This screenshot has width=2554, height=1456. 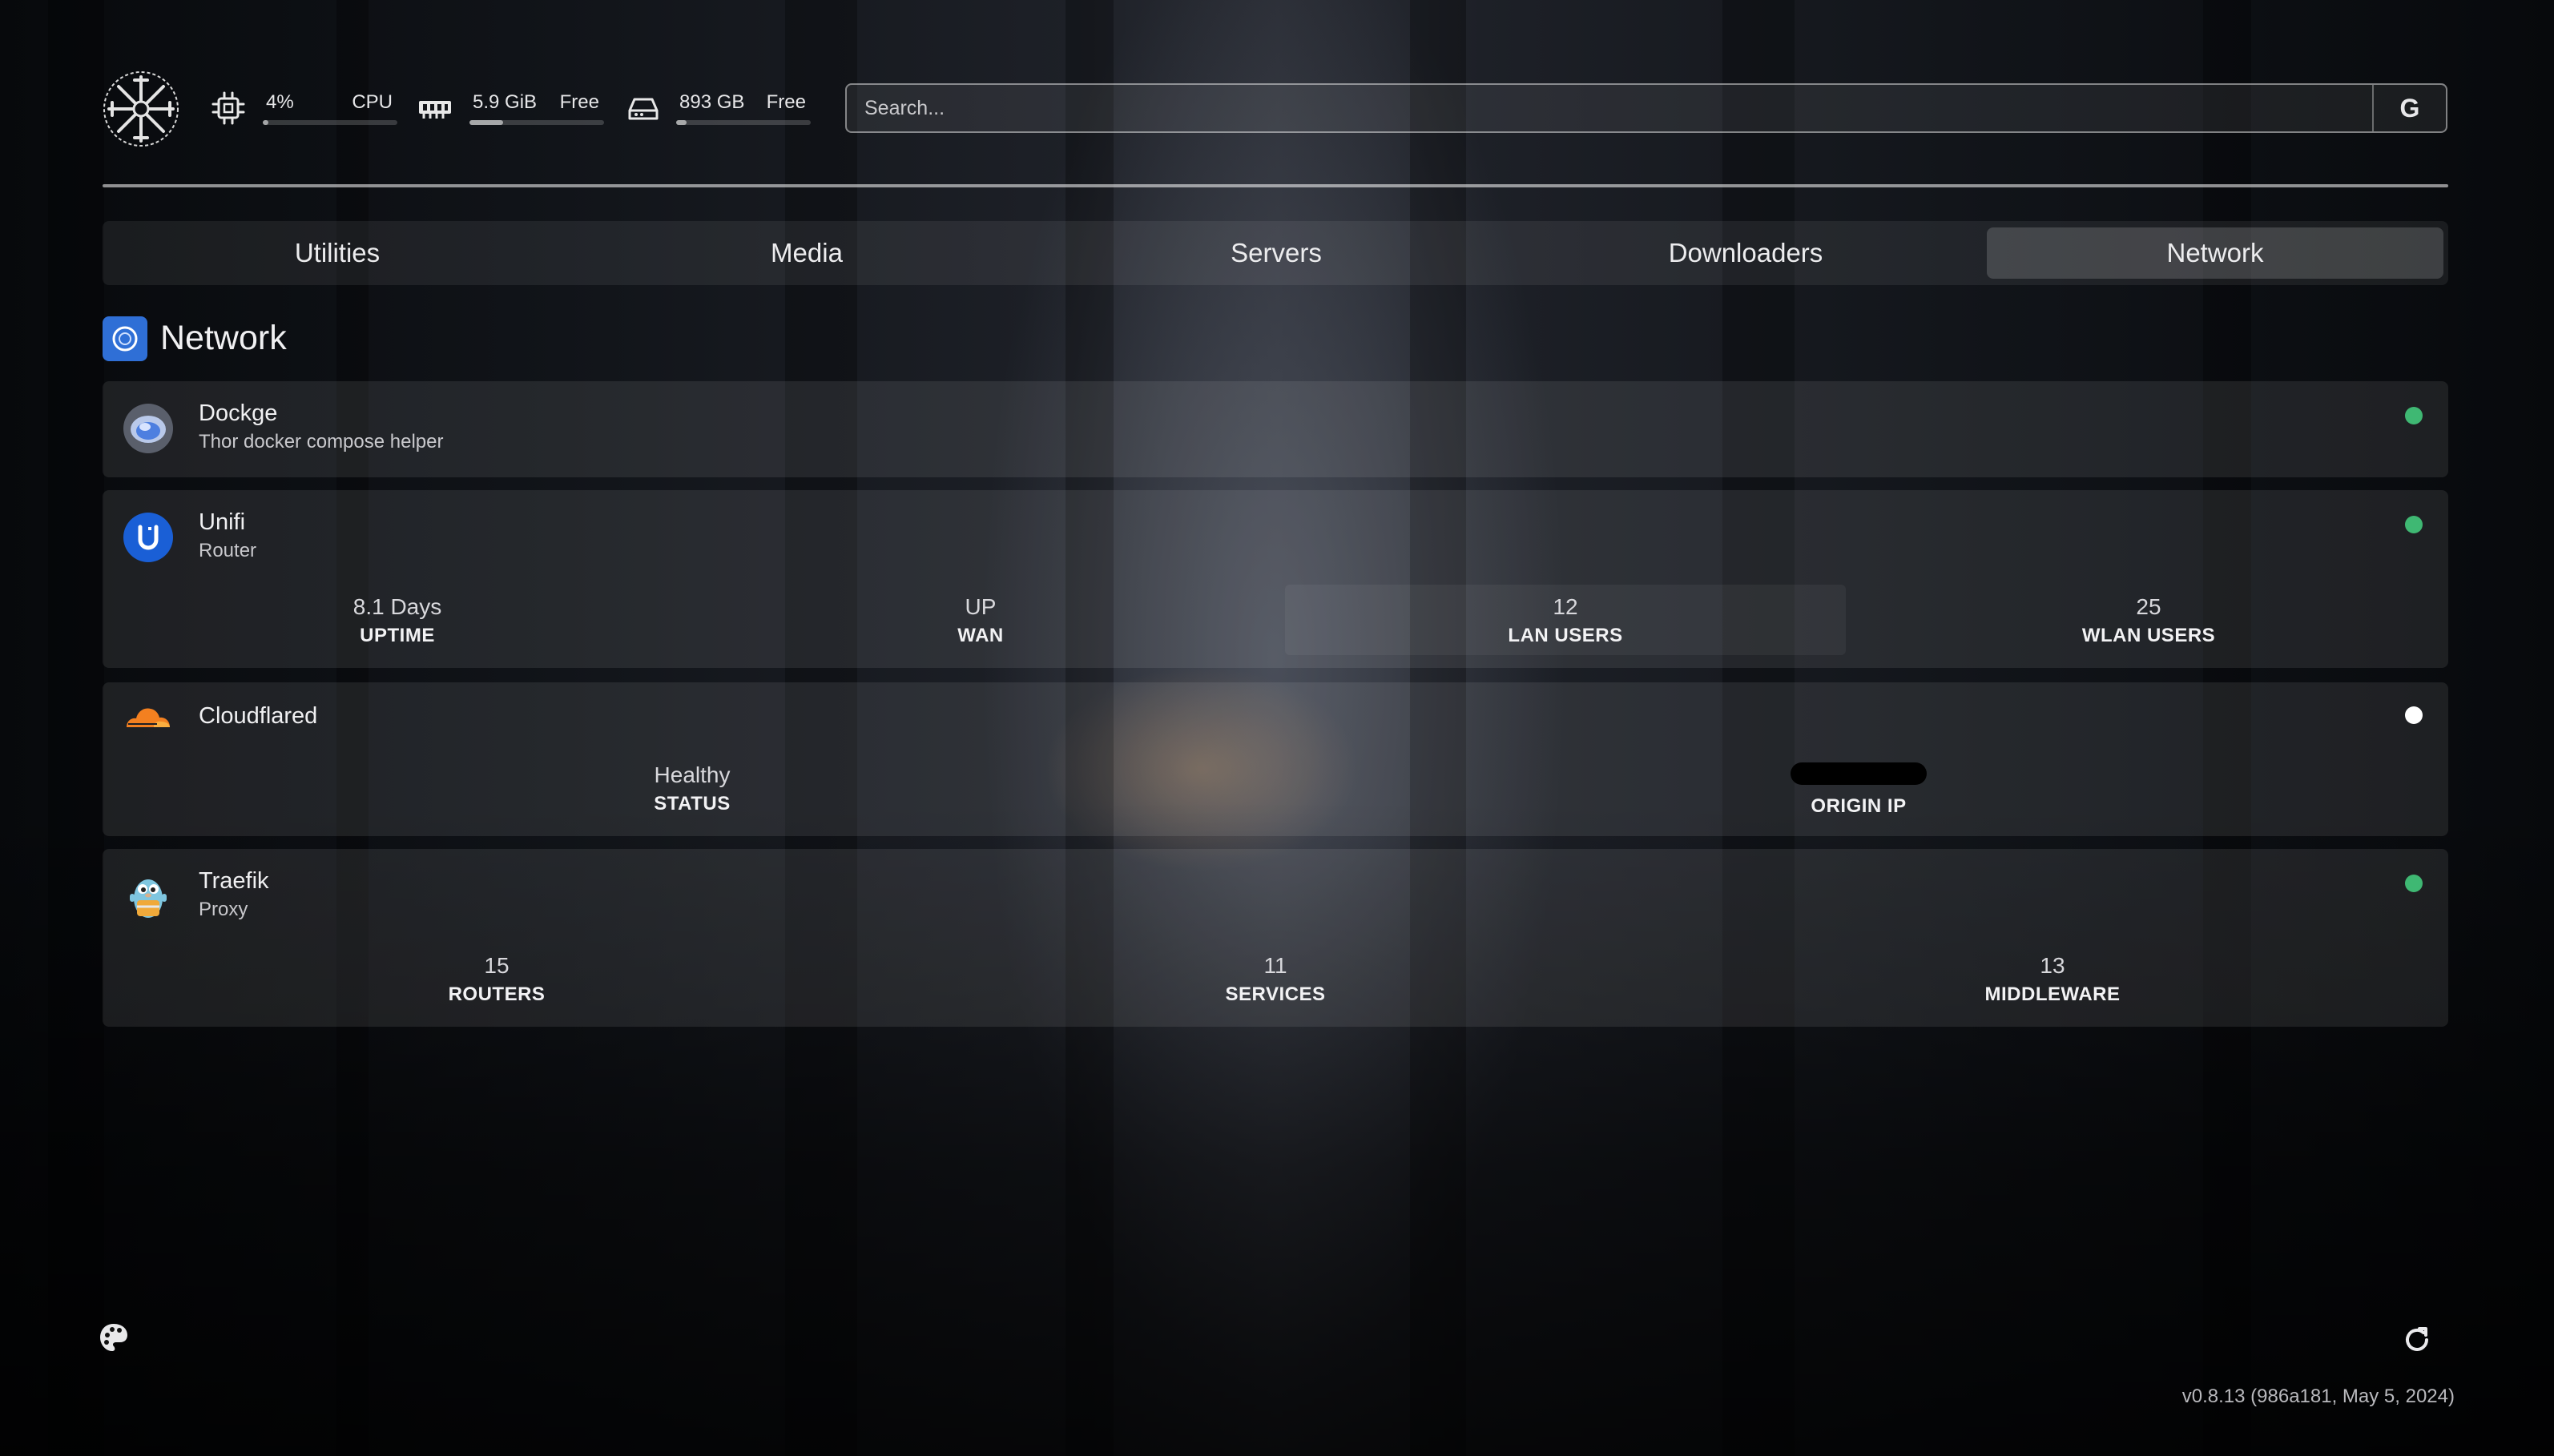 I want to click on stat-services: 11 SERVICES, so click(x=1275, y=979).